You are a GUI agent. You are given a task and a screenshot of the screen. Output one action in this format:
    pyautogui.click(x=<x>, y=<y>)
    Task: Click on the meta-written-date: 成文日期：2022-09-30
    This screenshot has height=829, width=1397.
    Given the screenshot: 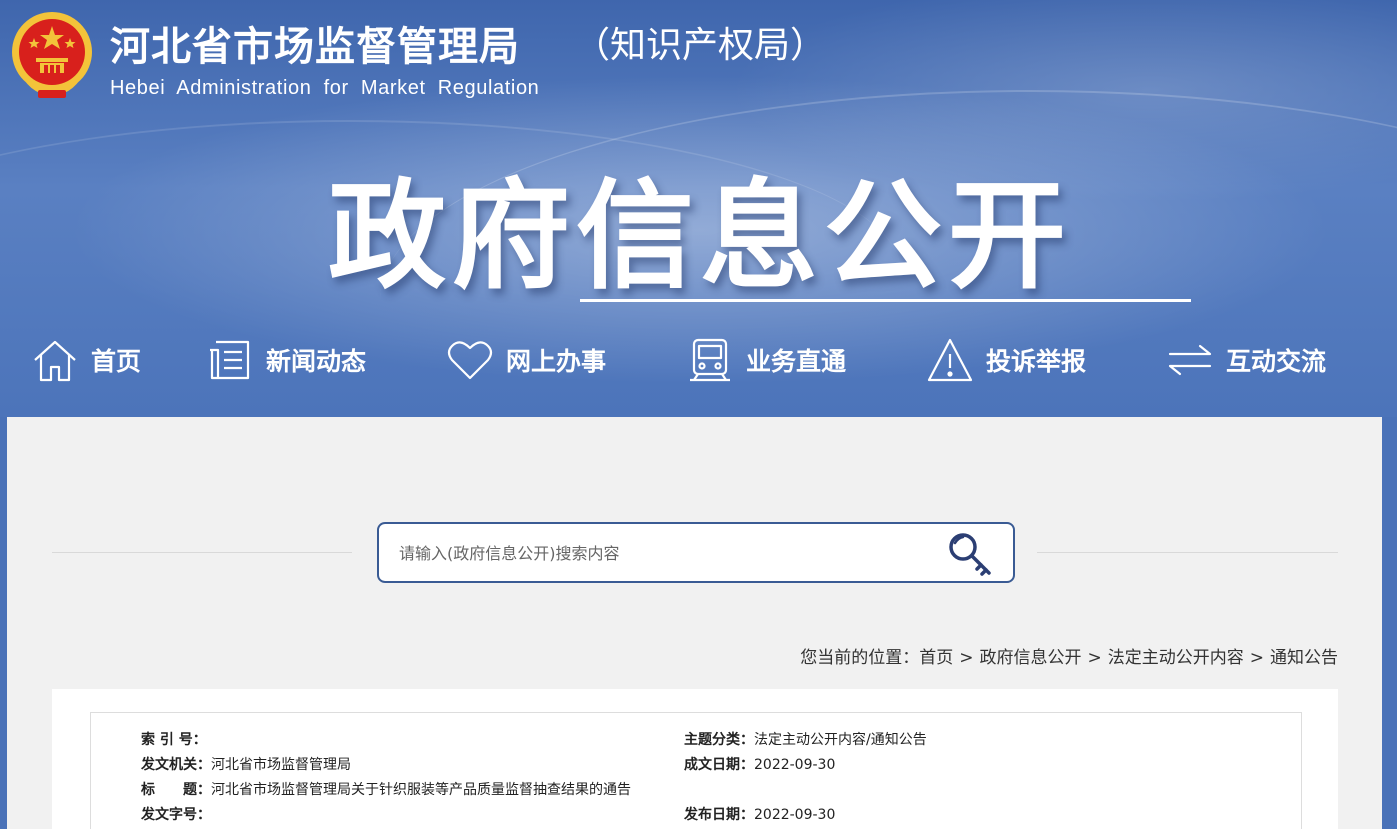 What is the action you would take?
    pyautogui.click(x=759, y=764)
    